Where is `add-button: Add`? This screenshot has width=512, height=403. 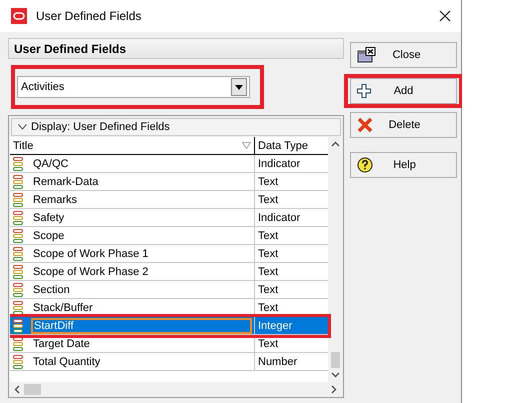
add-button: Add is located at coordinates (403, 91).